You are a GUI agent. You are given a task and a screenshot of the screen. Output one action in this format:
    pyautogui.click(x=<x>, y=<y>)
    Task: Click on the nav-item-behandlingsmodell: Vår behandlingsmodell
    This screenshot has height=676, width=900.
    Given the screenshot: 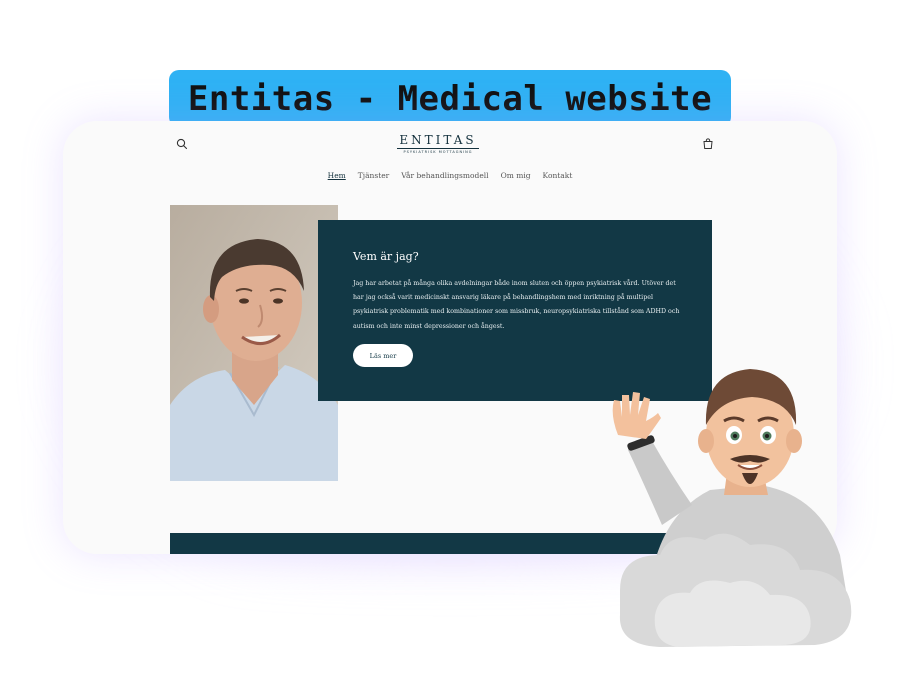 What is the action you would take?
    pyautogui.click(x=444, y=175)
    